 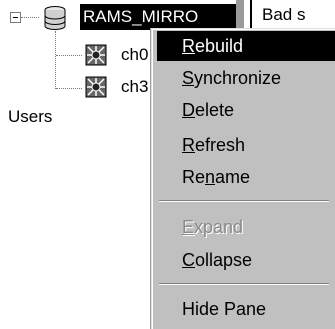 What do you see at coordinates (232, 78) in the screenshot?
I see `menu-item-label: Synchronize` at bounding box center [232, 78].